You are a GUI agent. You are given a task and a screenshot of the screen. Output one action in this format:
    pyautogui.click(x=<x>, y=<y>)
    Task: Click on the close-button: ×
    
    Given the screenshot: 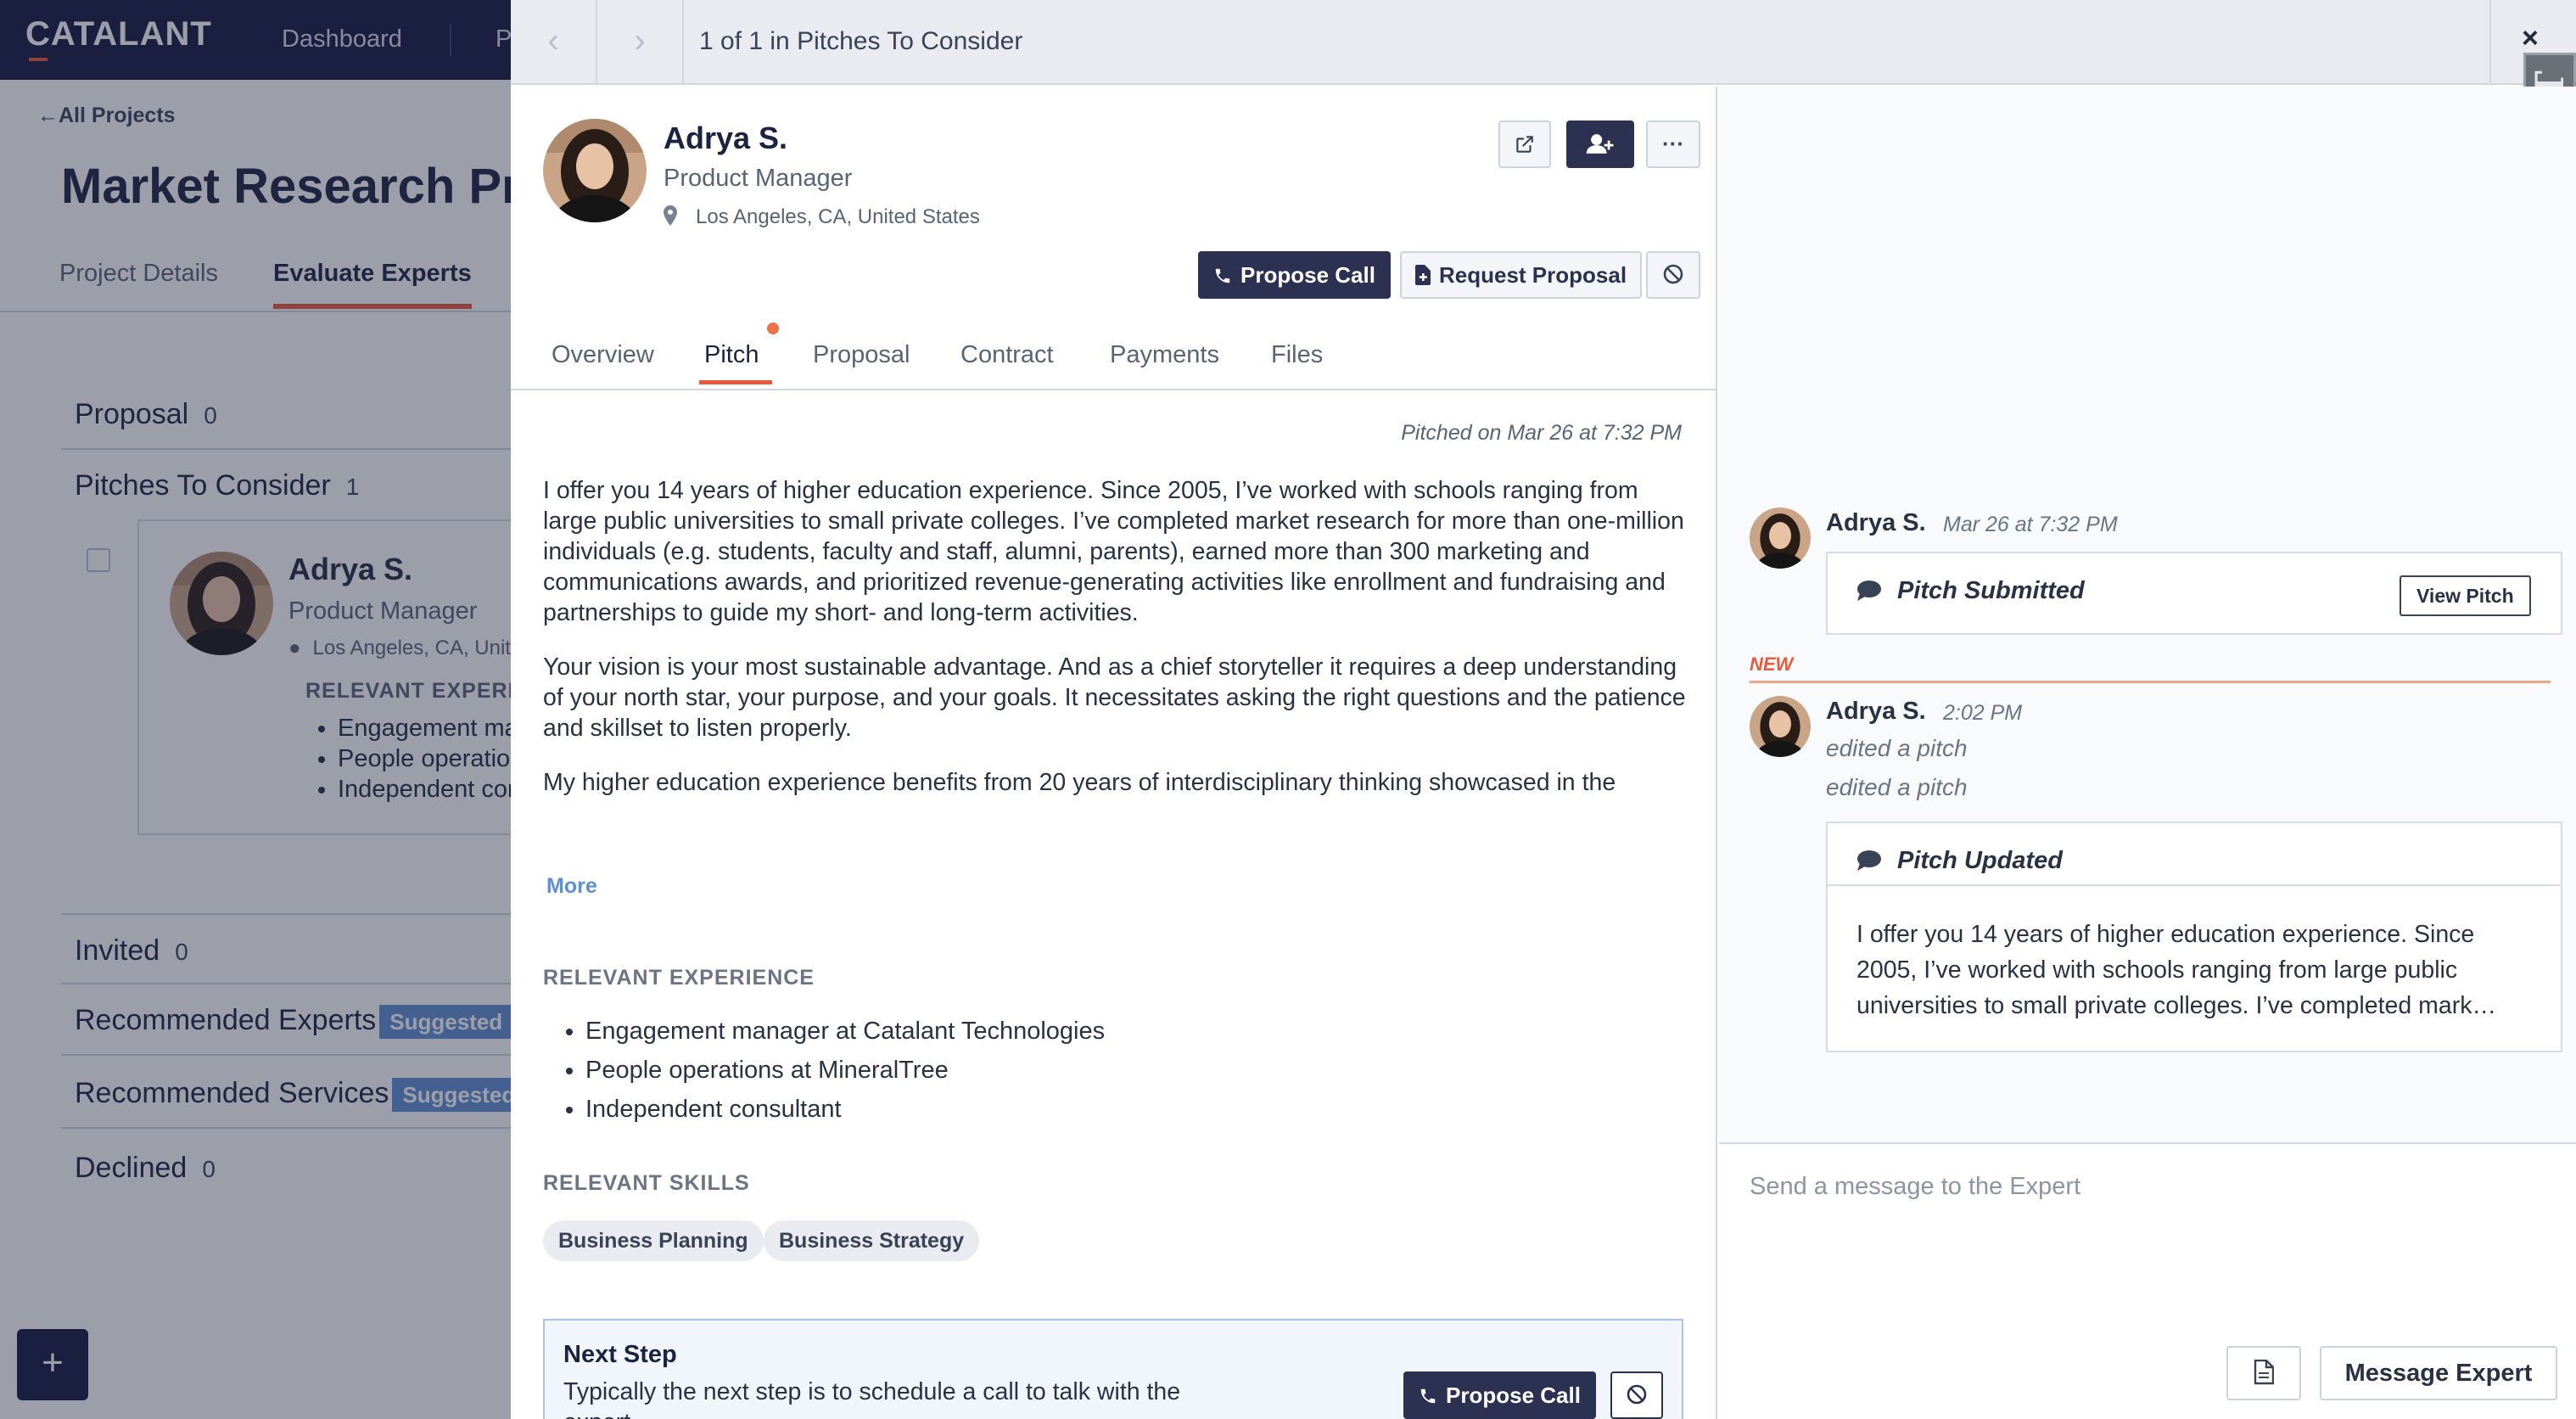 What is the action you would take?
    pyautogui.click(x=2530, y=38)
    